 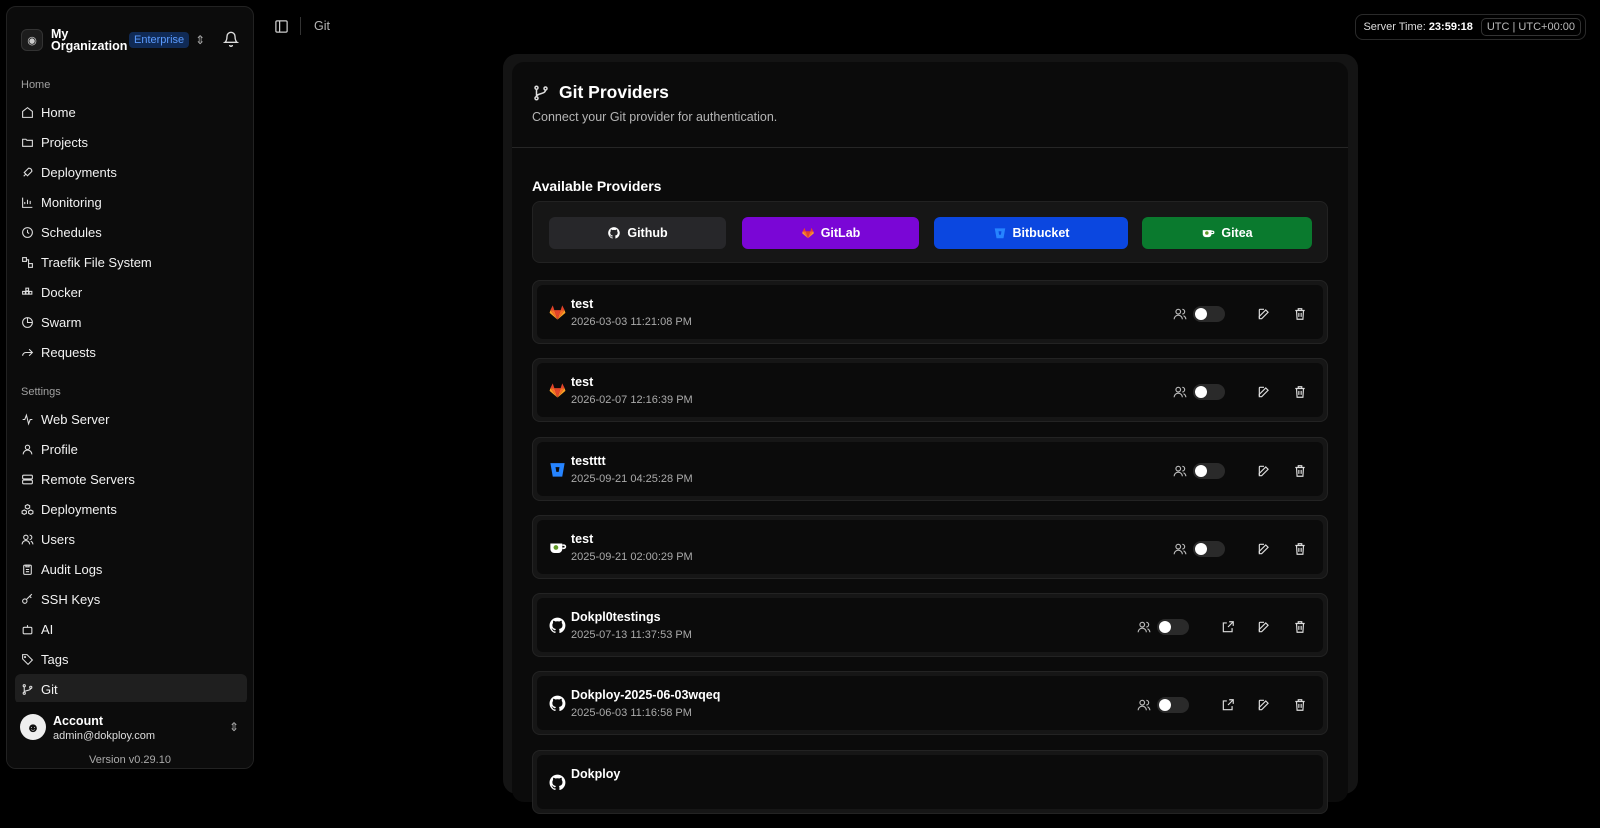 What do you see at coordinates (930, 625) in the screenshot?
I see `list-item: Dokpl0testings 2025-07-13 11:37:53 PM` at bounding box center [930, 625].